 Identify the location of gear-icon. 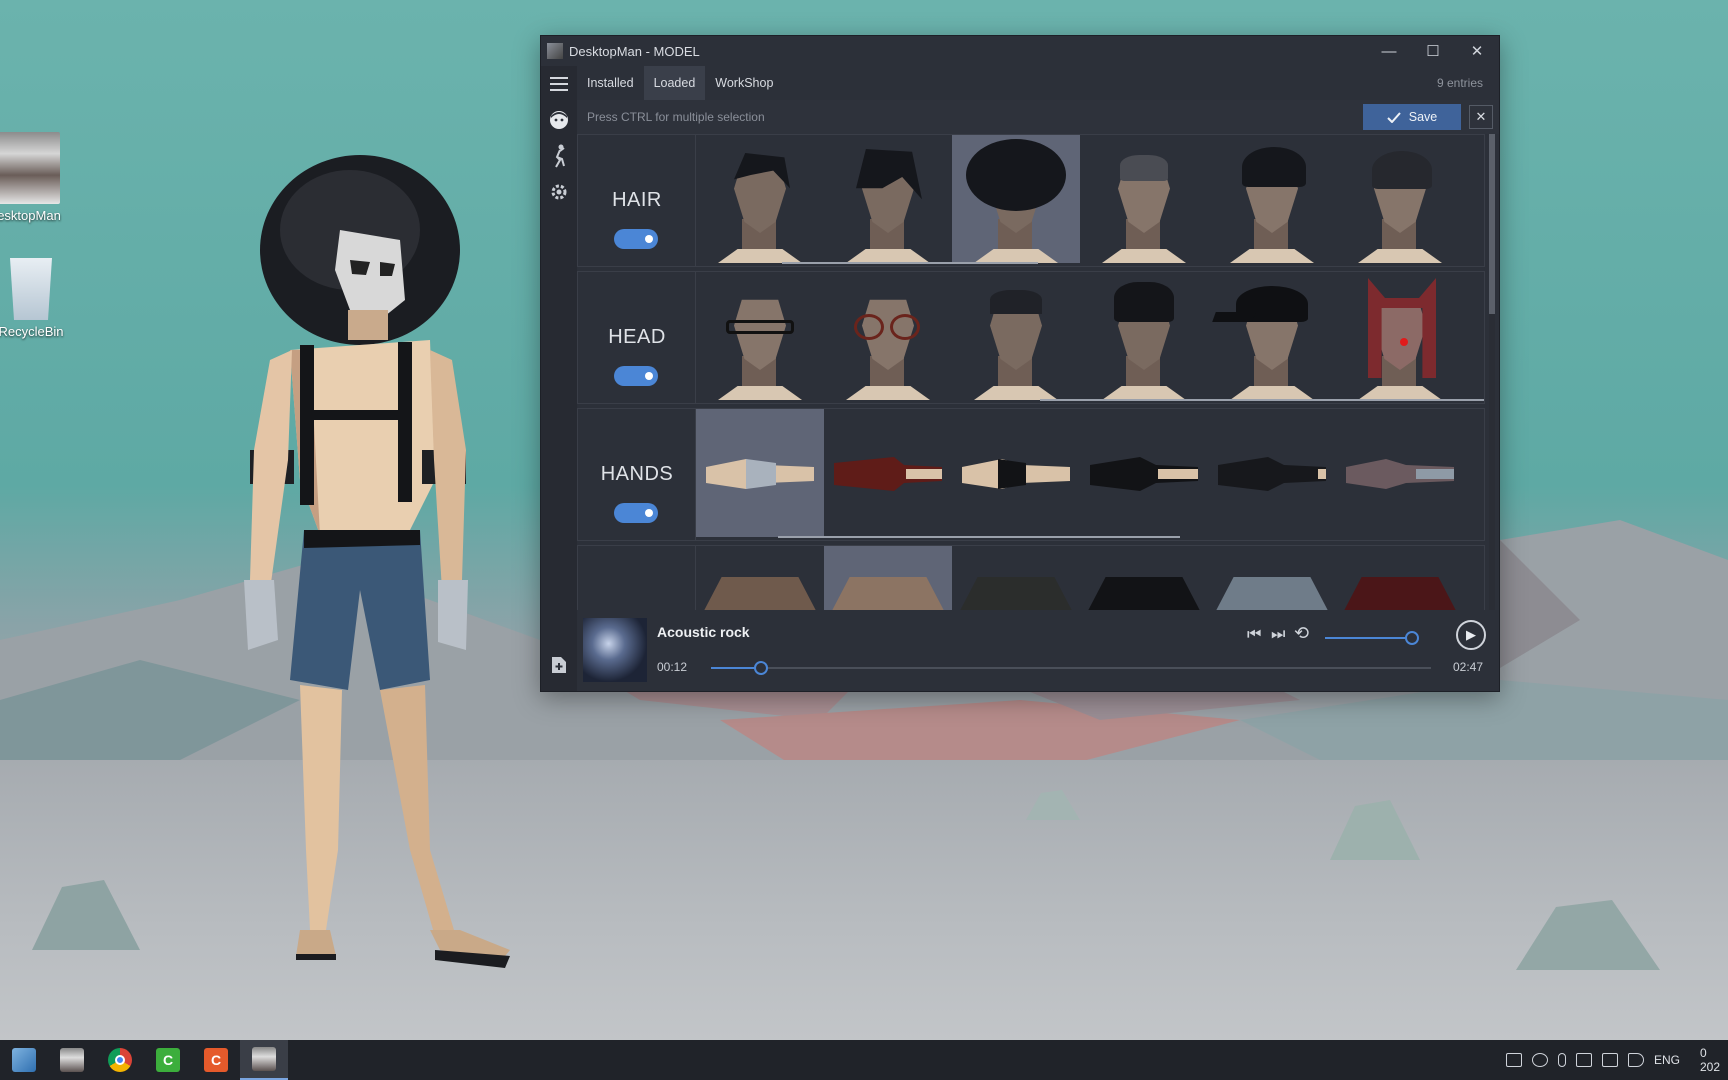
(559, 192).